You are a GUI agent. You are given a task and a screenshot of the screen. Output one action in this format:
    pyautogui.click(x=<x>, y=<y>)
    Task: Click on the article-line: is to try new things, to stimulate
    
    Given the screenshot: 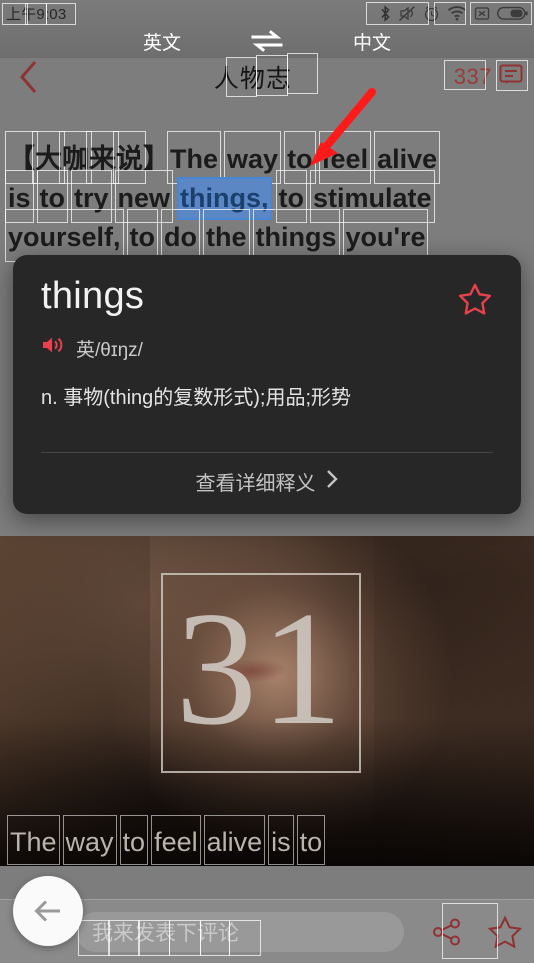 What is the action you would take?
    pyautogui.click(x=265, y=196)
    